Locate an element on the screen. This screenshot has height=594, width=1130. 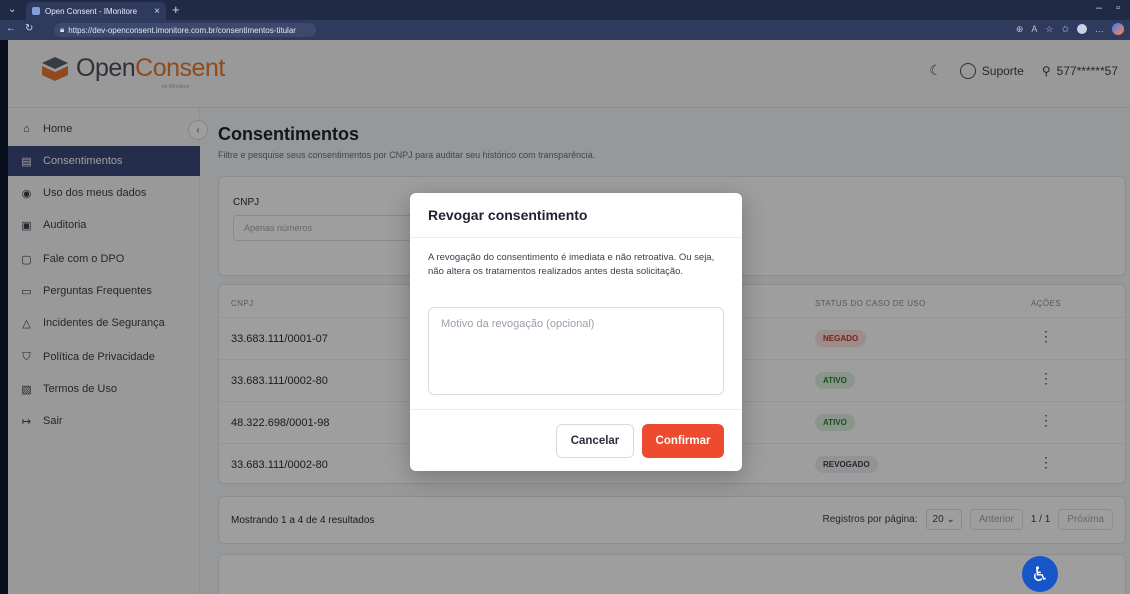
tab-menu-icon: ⌄ is located at coordinates (12, 9).